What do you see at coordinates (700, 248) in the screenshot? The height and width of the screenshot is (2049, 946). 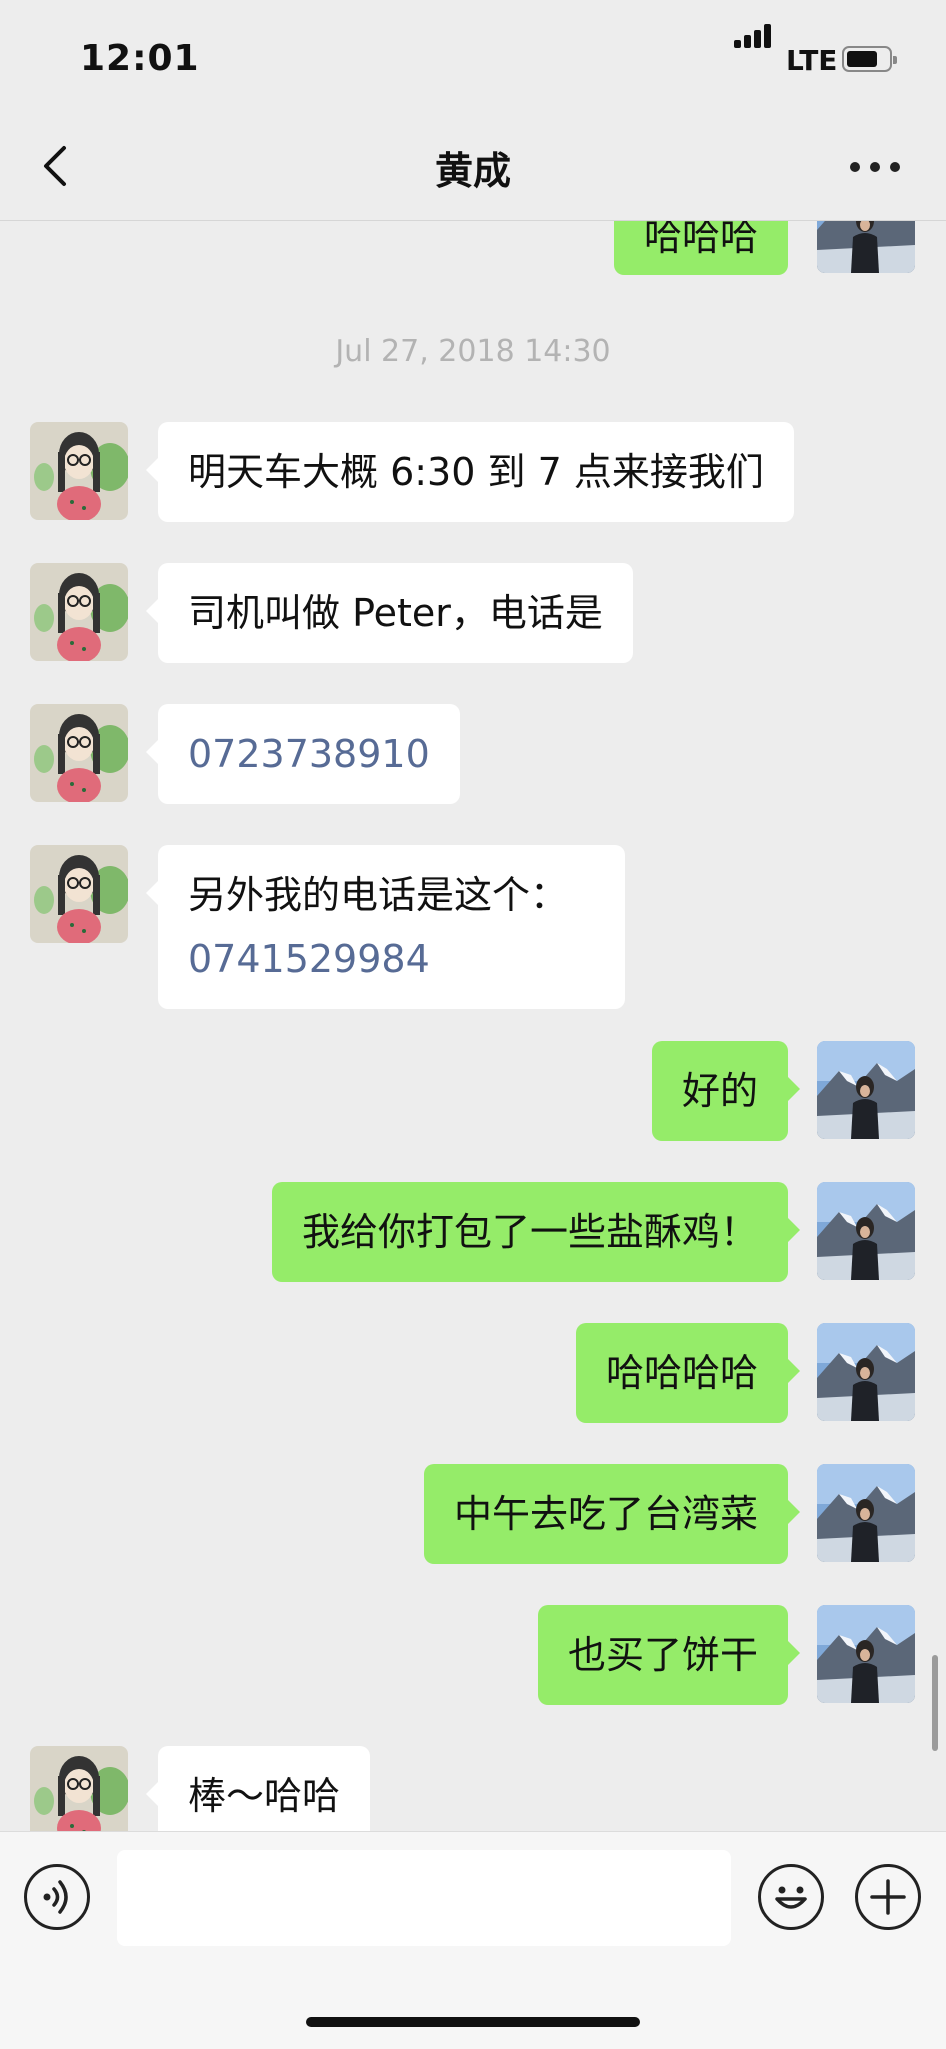 I see `message-bubble: 哈哈哈` at bounding box center [700, 248].